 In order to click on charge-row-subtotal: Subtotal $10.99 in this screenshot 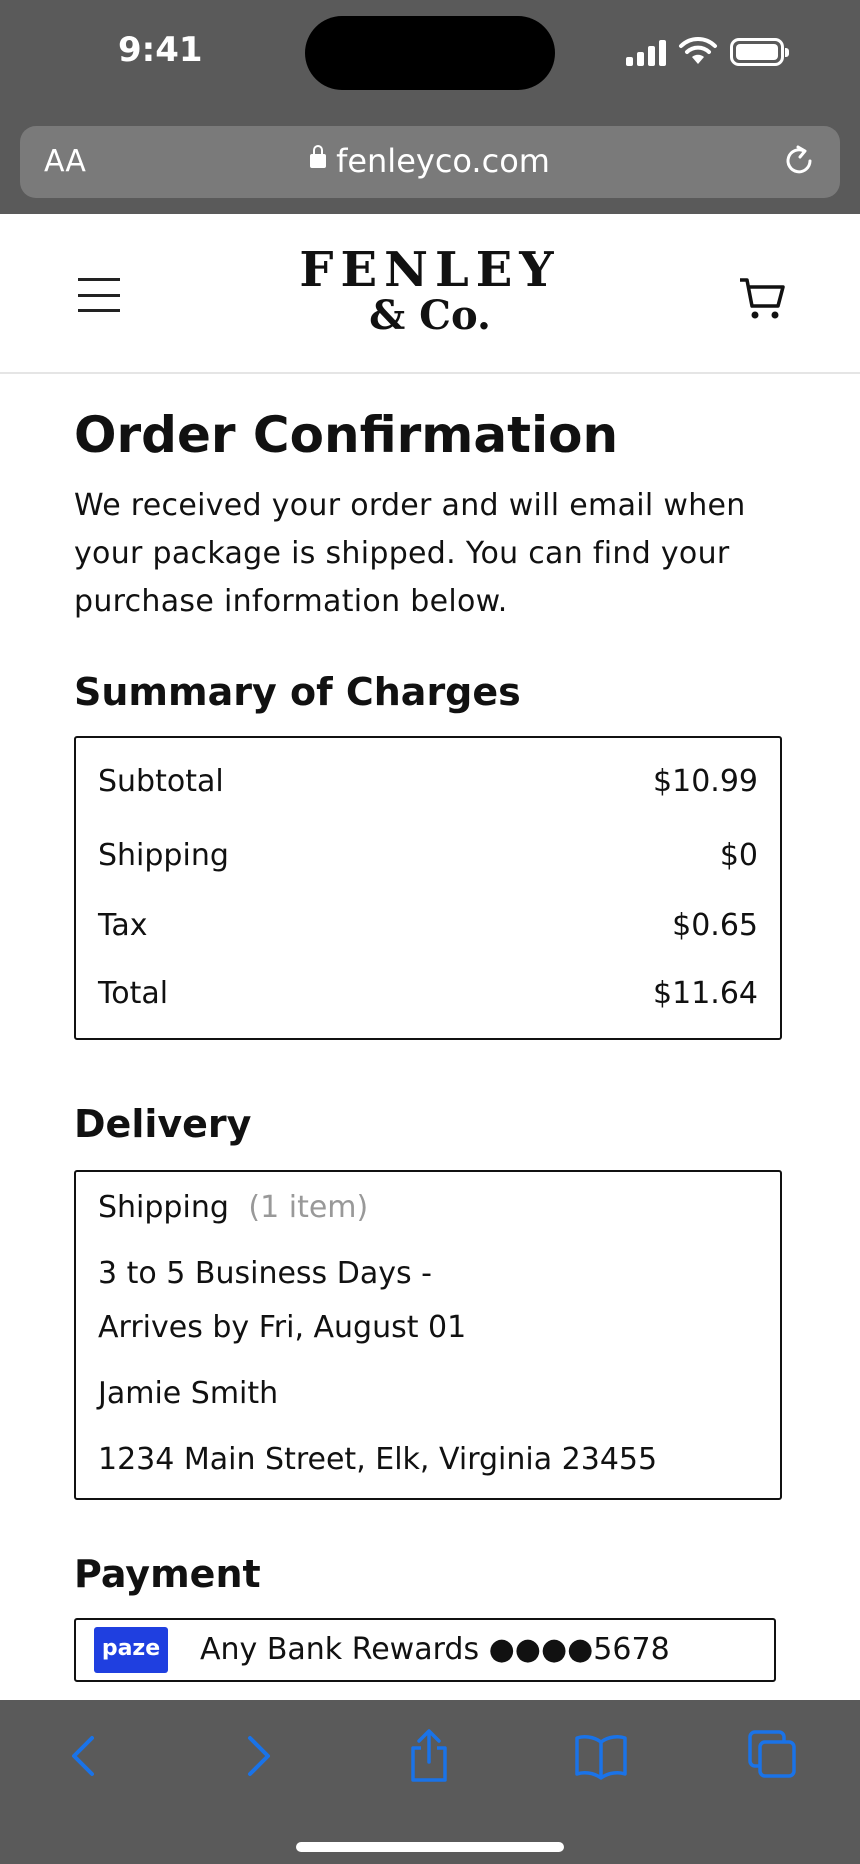, I will do `click(428, 781)`.